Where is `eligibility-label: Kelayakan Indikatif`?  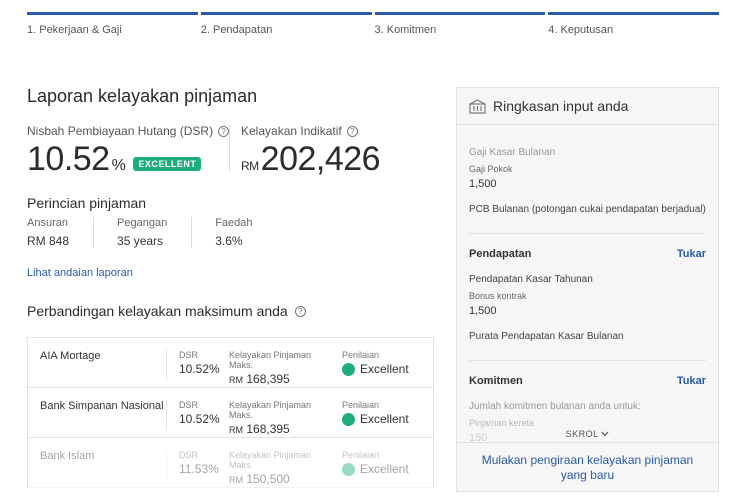
eligibility-label: Kelayakan Indikatif is located at coordinates (291, 131).